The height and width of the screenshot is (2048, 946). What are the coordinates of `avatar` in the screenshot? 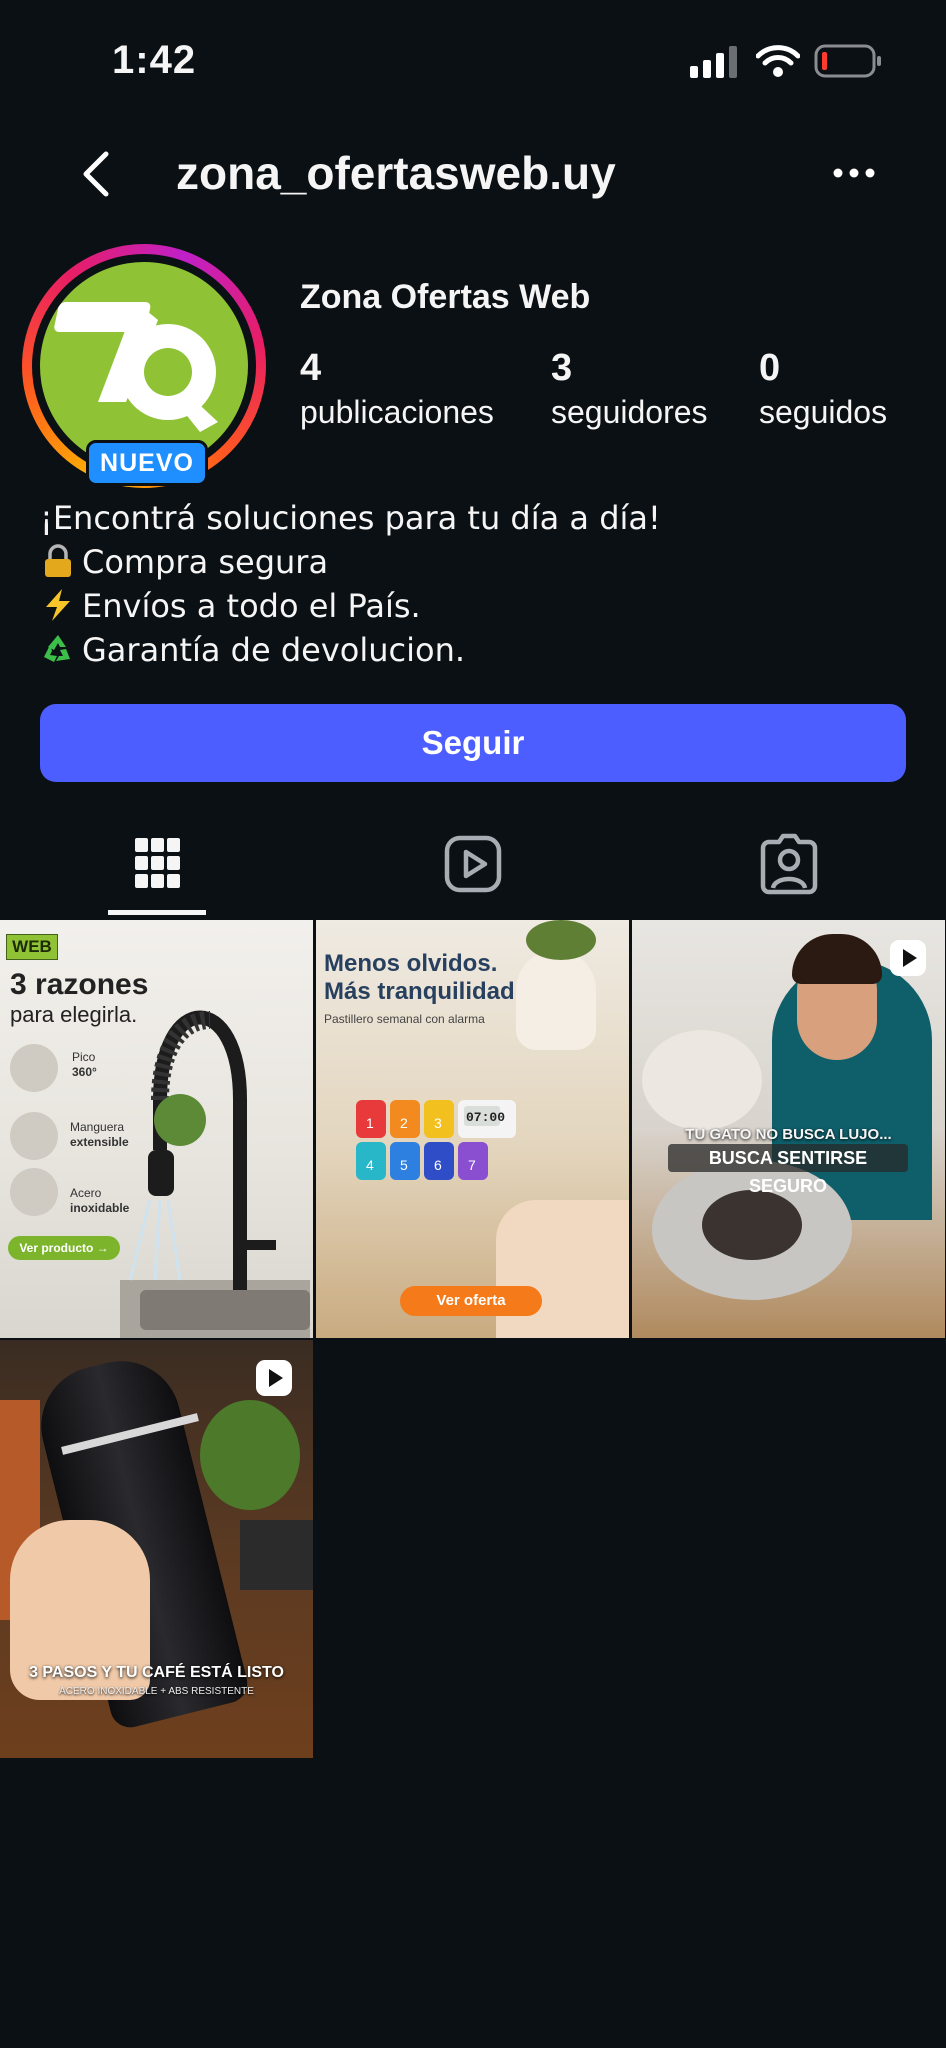 It's located at (144, 366).